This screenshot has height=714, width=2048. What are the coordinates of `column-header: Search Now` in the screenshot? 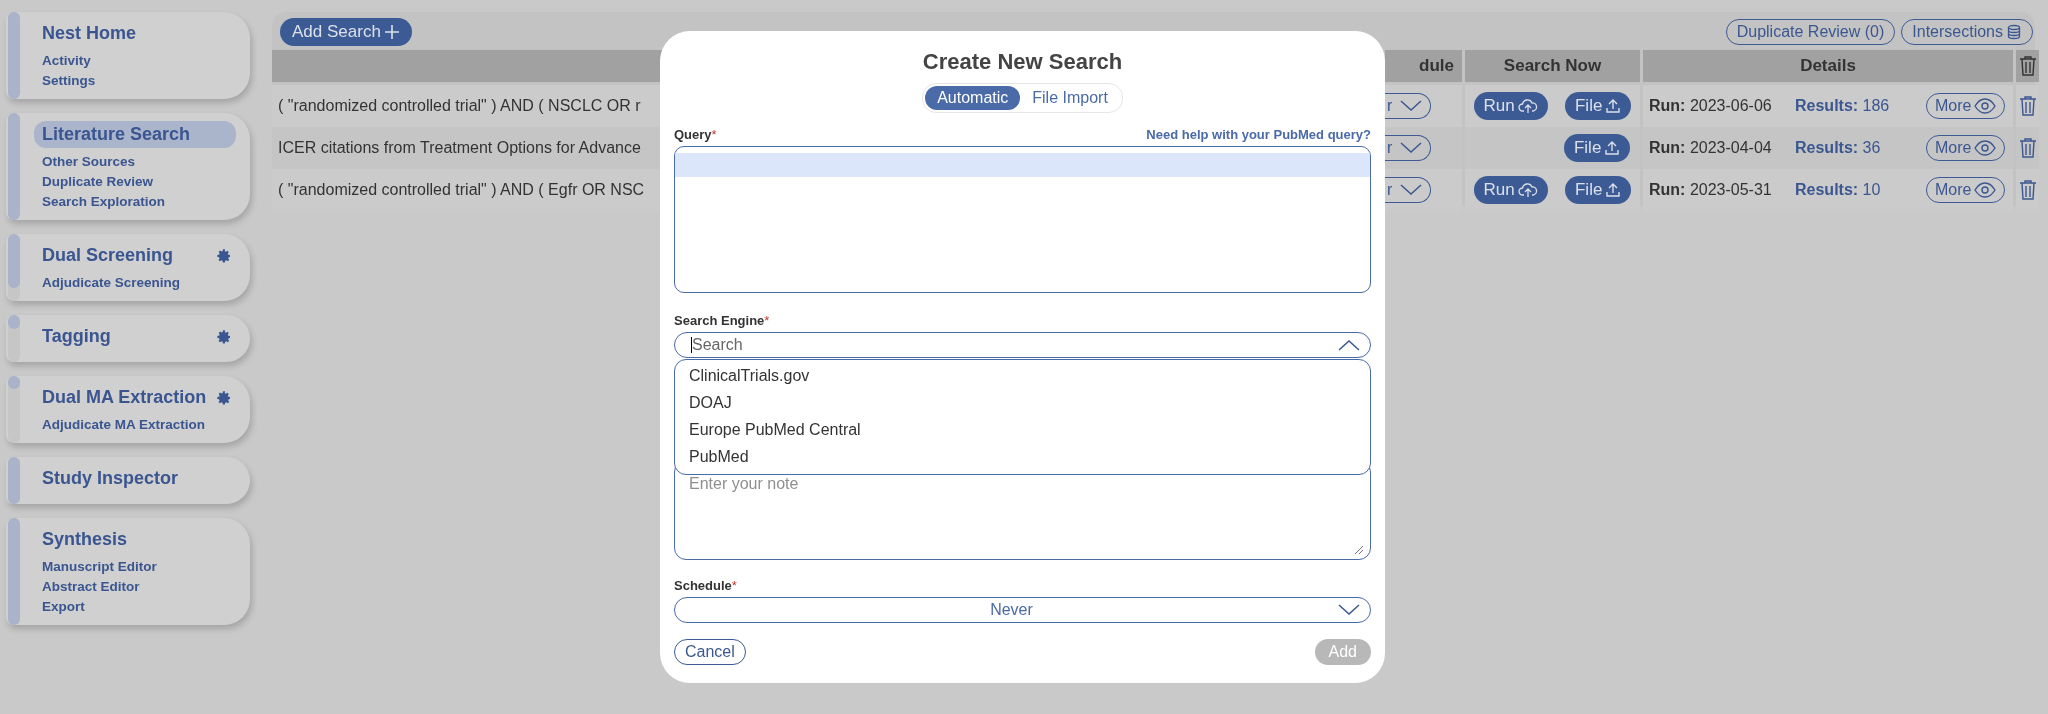 It's located at (1552, 66).